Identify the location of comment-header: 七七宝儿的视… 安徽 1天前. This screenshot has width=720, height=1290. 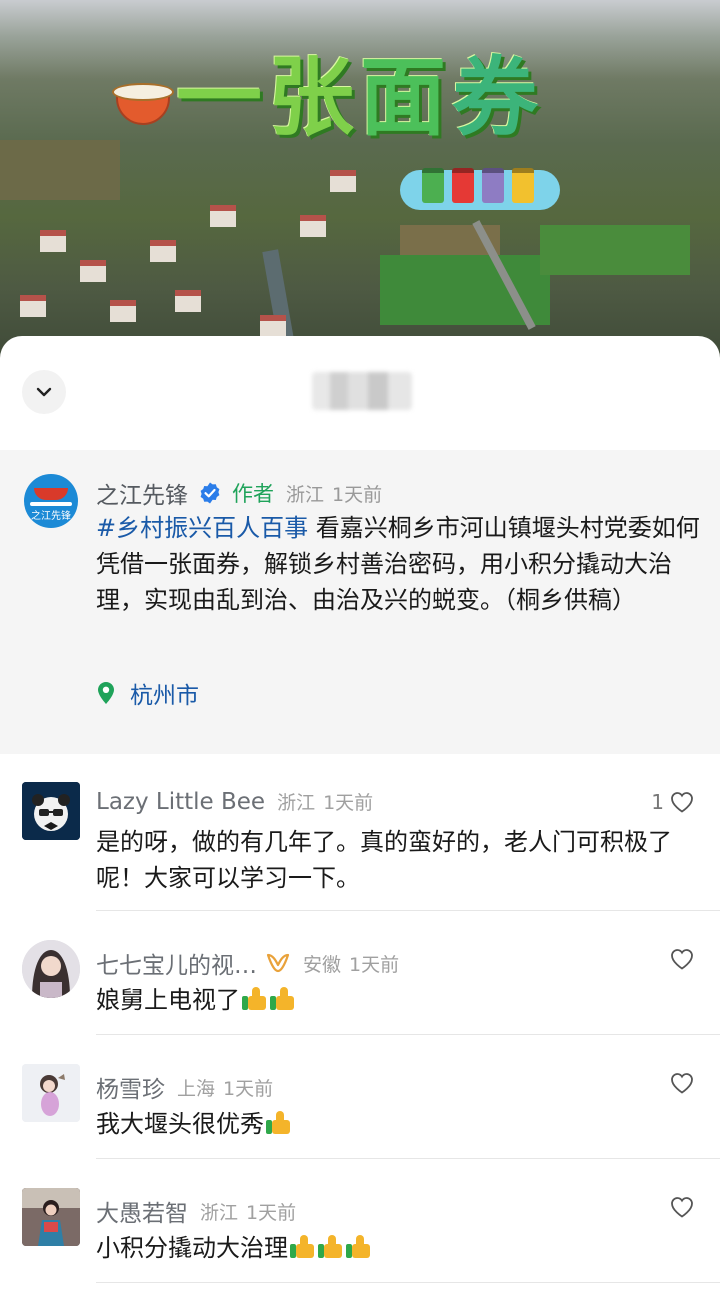
(247, 963).